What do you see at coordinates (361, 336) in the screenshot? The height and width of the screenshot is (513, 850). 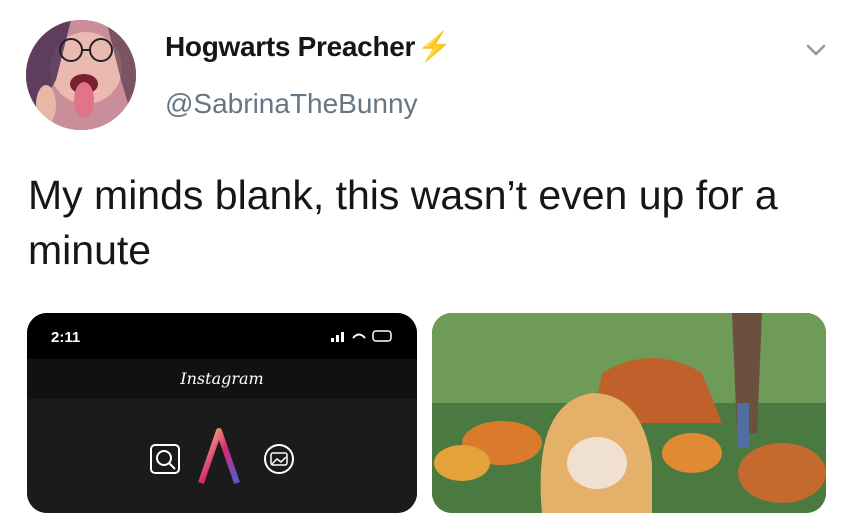 I see `status-icons` at bounding box center [361, 336].